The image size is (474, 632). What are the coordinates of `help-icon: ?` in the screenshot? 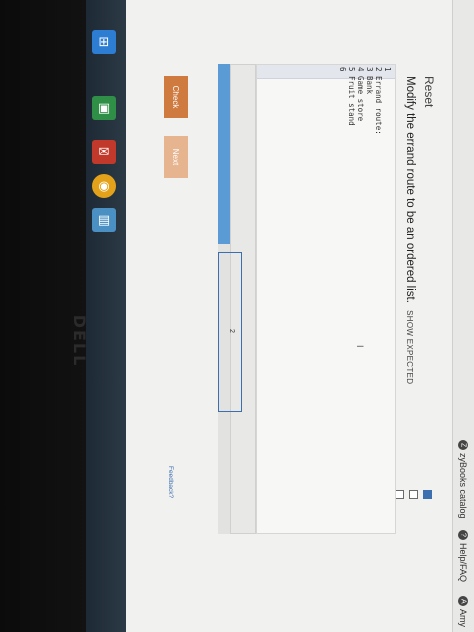 It's located at (463, 535).